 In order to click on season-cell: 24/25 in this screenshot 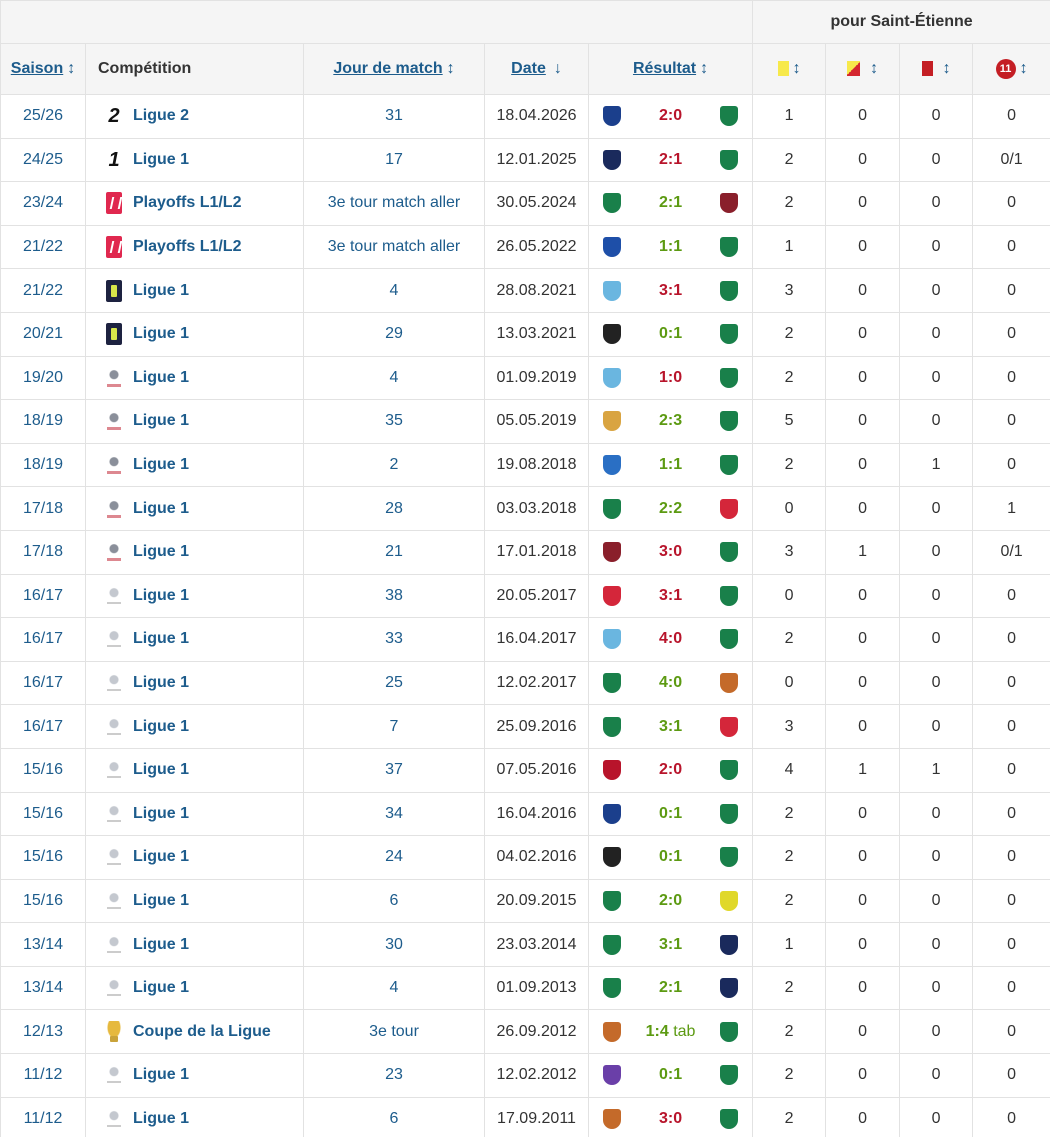, I will do `click(43, 160)`.